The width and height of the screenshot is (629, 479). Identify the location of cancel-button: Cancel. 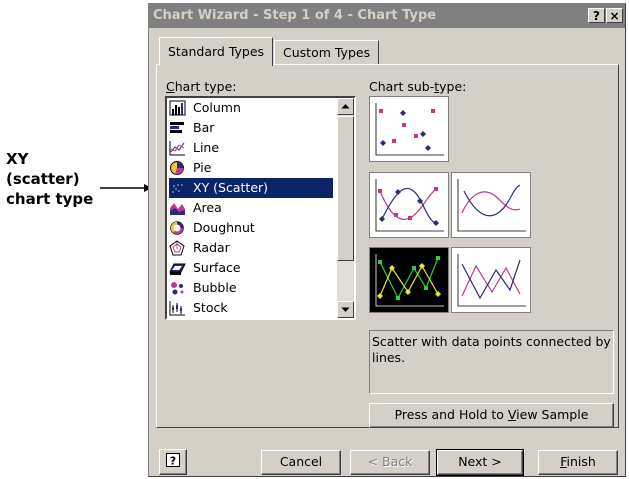
(301, 462).